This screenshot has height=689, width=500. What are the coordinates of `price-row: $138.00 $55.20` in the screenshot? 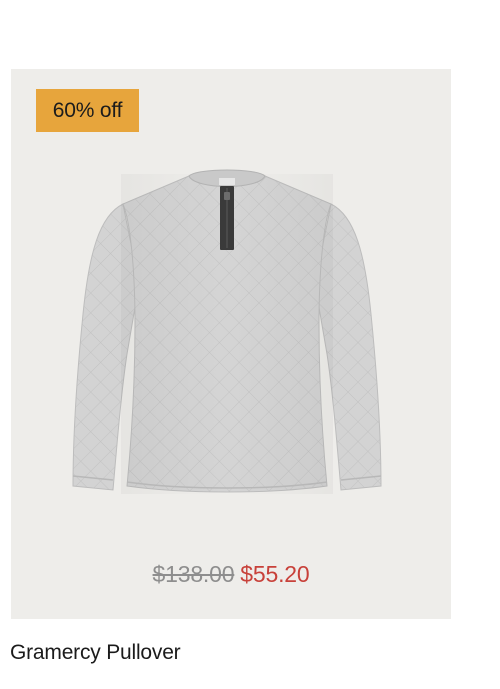 It's located at (231, 574).